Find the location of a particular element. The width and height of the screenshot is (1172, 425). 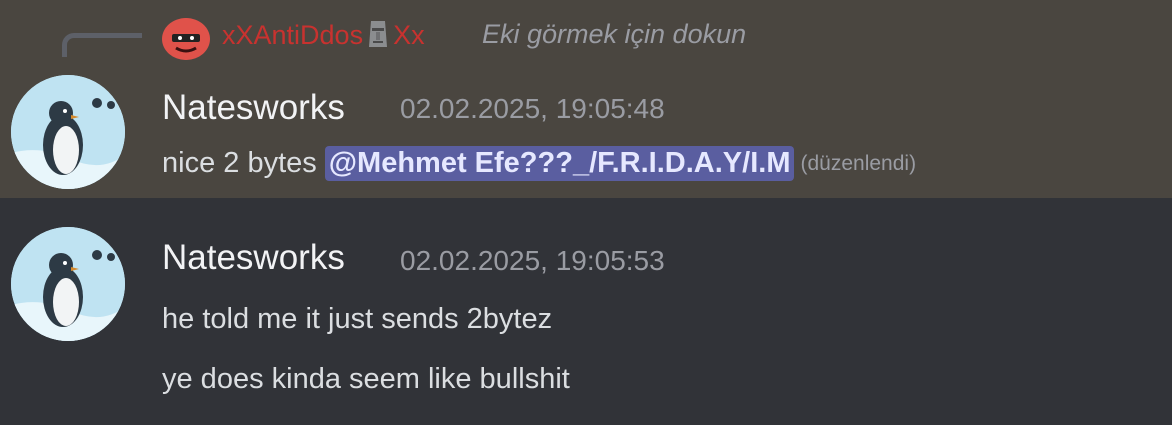

reply-author-suffix: Xx is located at coordinates (409, 34).